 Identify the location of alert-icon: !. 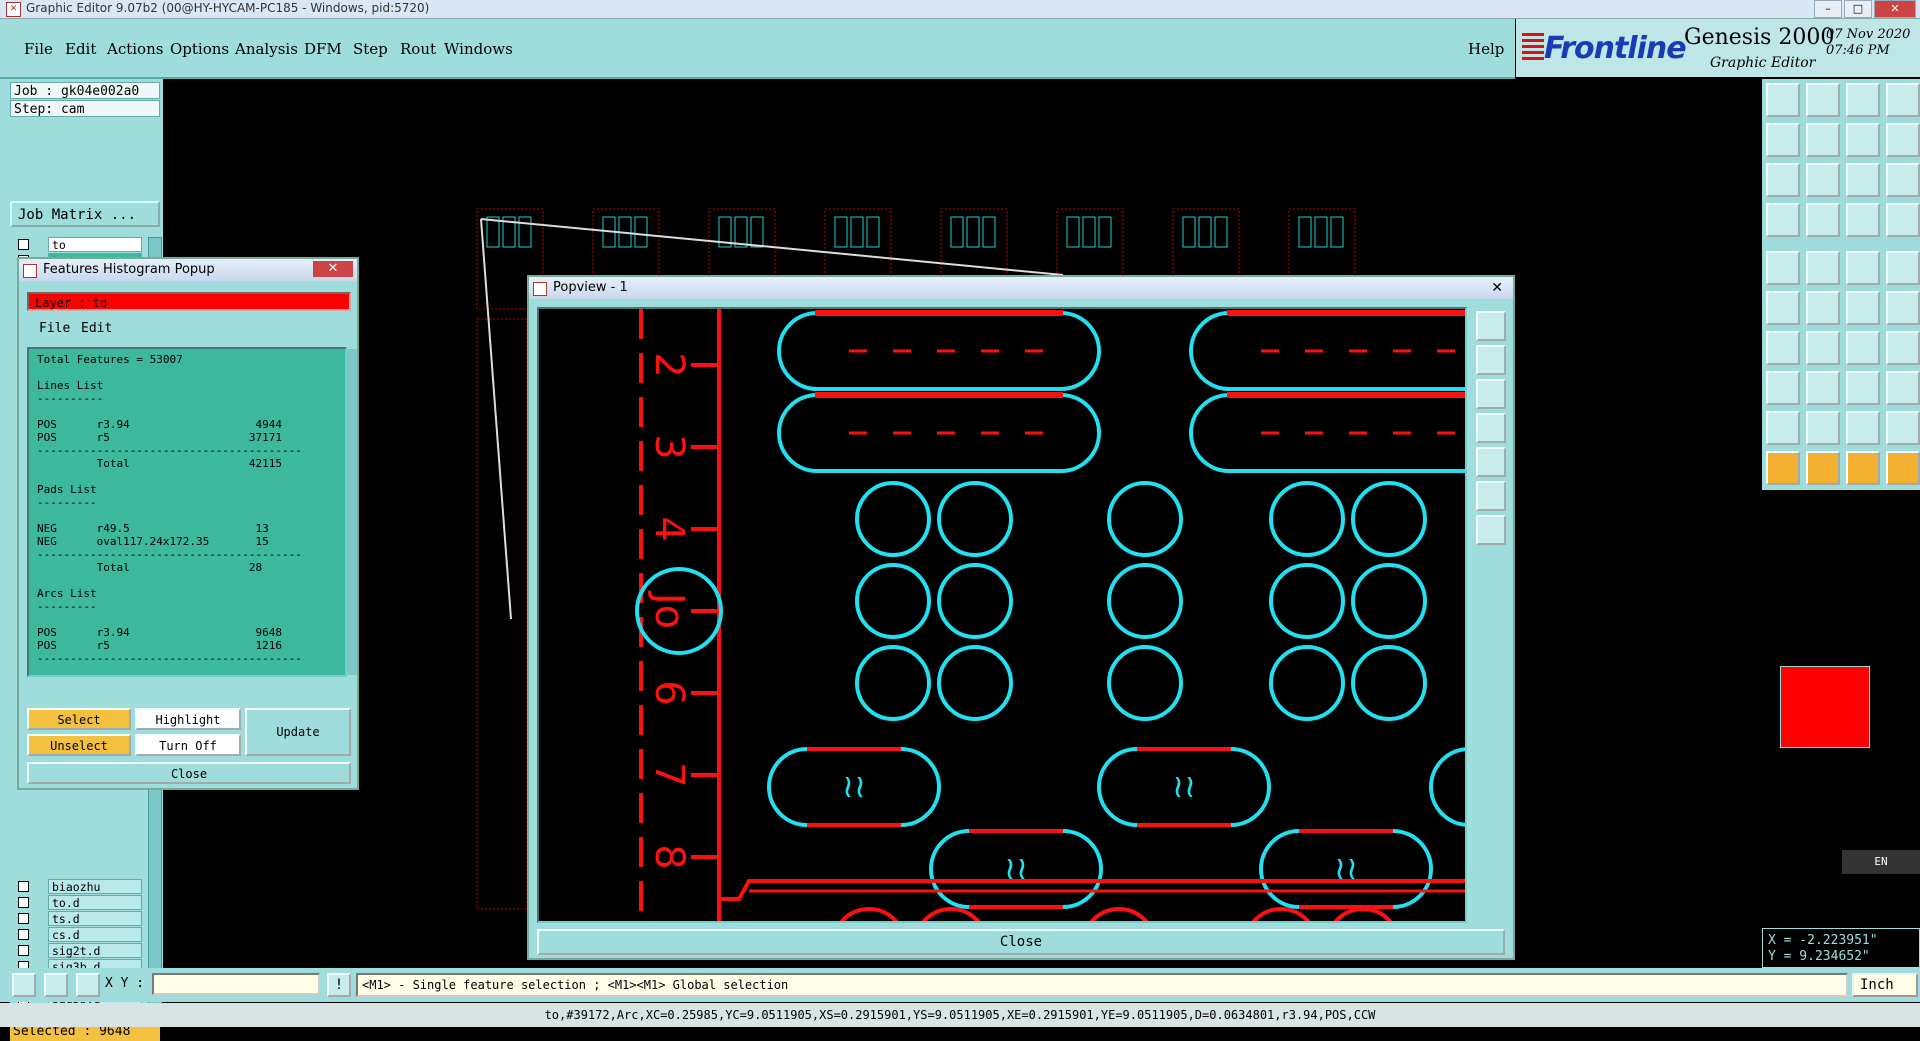
(339, 985).